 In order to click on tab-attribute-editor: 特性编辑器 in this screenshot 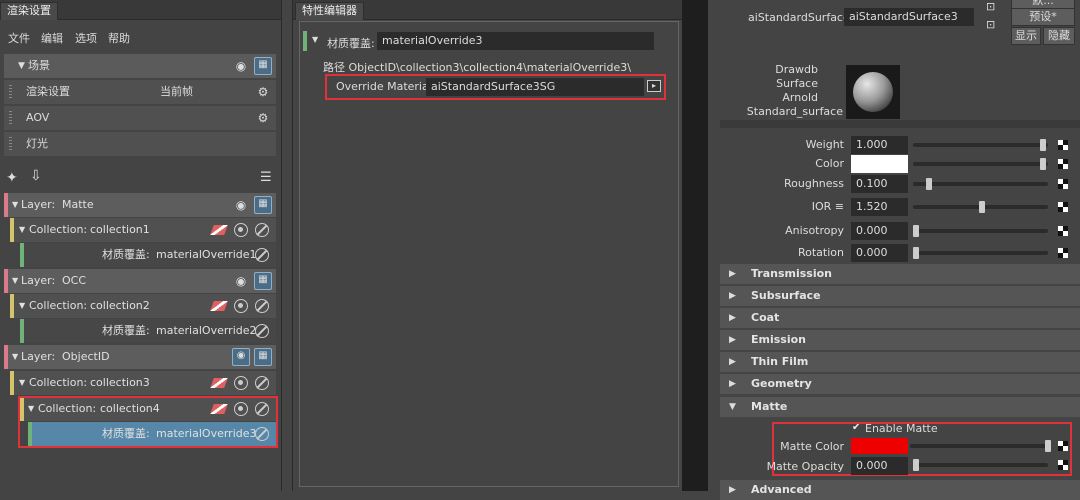, I will do `click(329, 11)`.